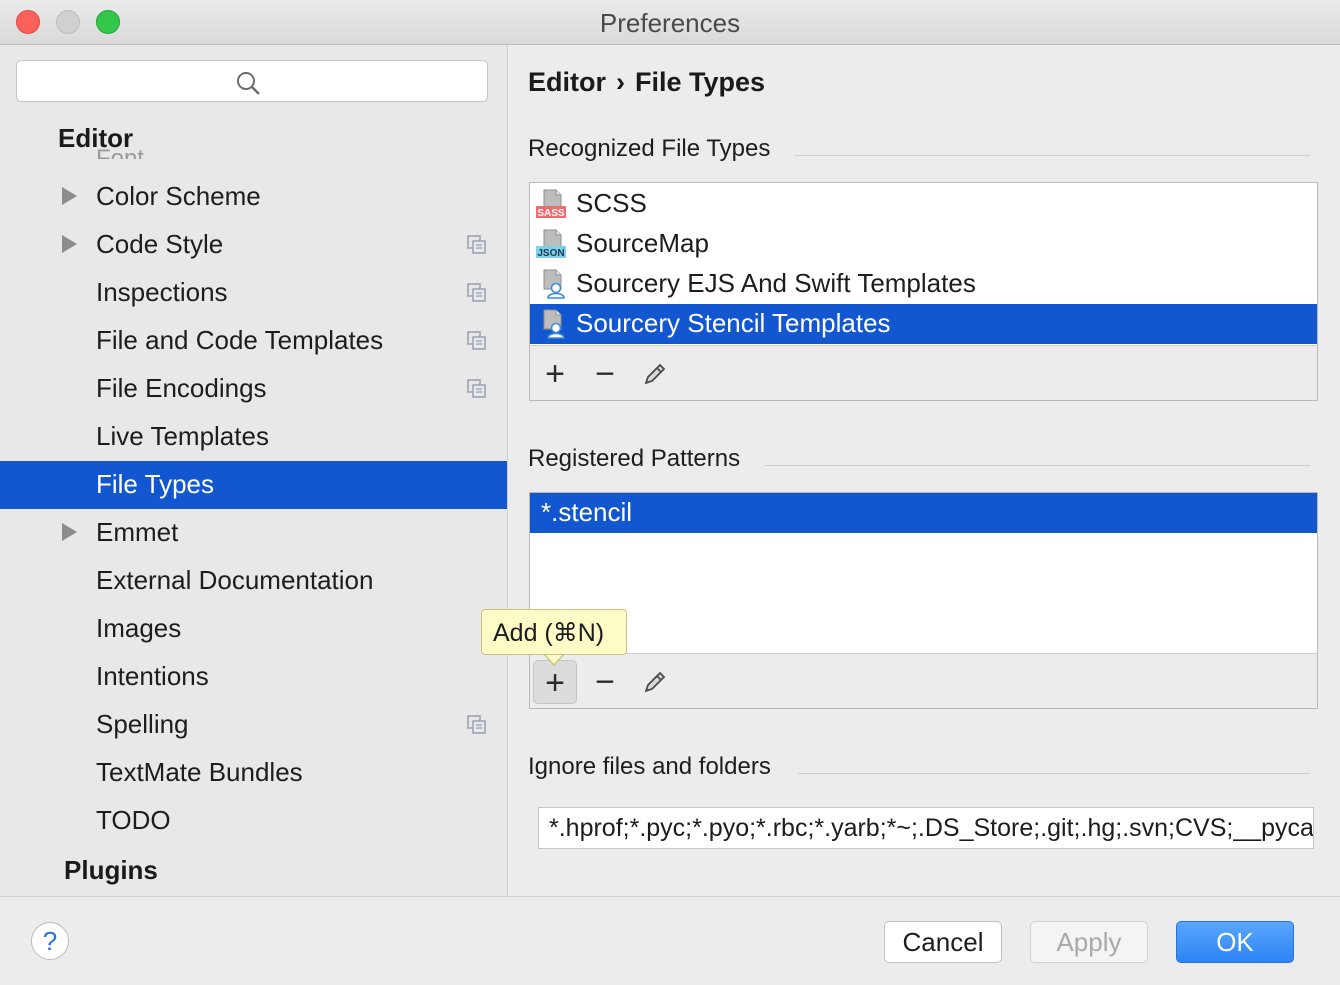 The image size is (1340, 985). What do you see at coordinates (1235, 942) in the screenshot?
I see `ok-button: OK` at bounding box center [1235, 942].